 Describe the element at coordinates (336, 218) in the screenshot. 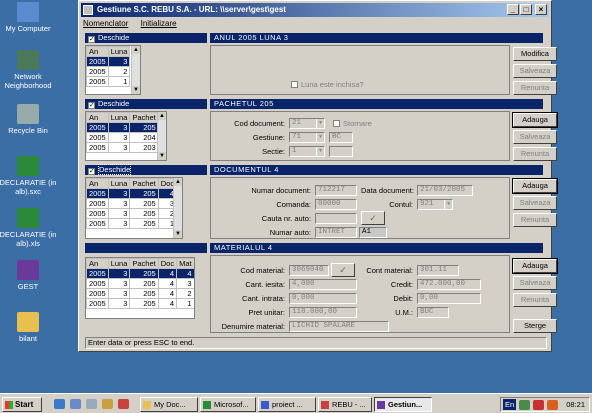

I see `cauta-nr-auto-field` at that location.